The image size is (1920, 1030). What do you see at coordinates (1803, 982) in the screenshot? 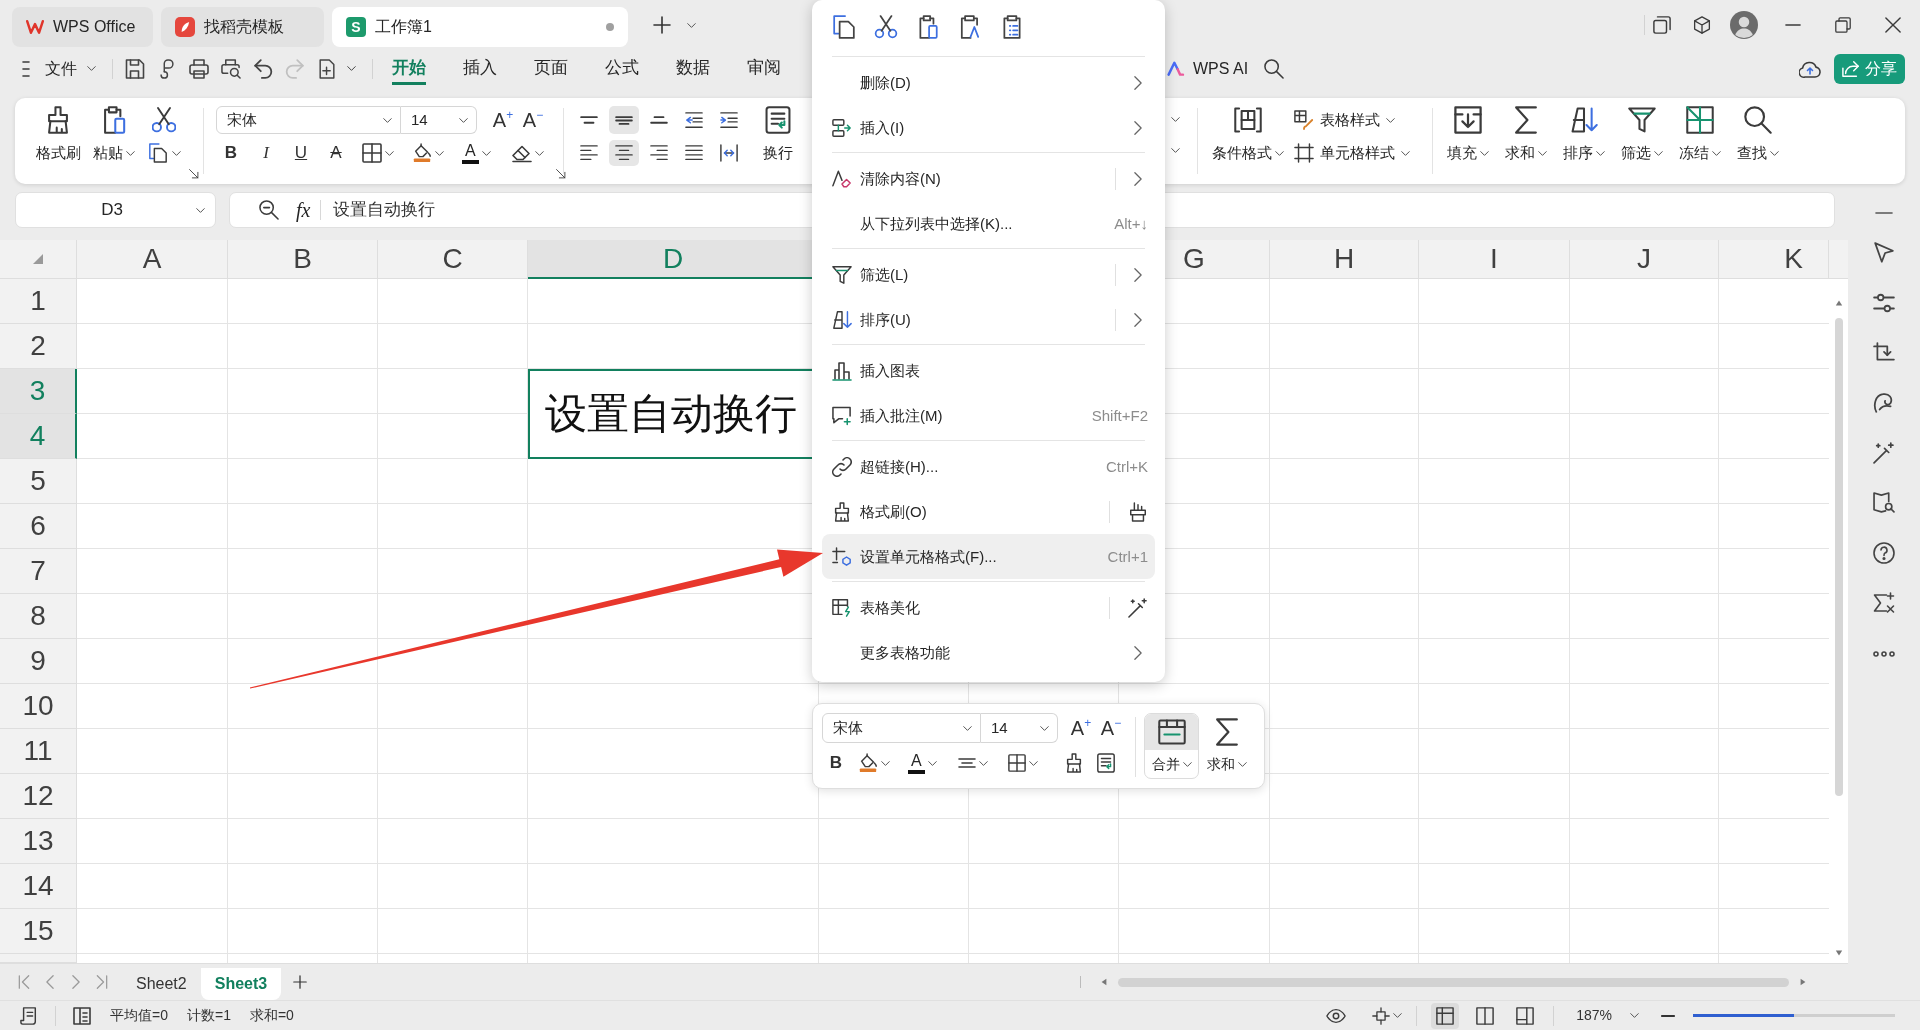
I see `scroll-right-icon` at bounding box center [1803, 982].